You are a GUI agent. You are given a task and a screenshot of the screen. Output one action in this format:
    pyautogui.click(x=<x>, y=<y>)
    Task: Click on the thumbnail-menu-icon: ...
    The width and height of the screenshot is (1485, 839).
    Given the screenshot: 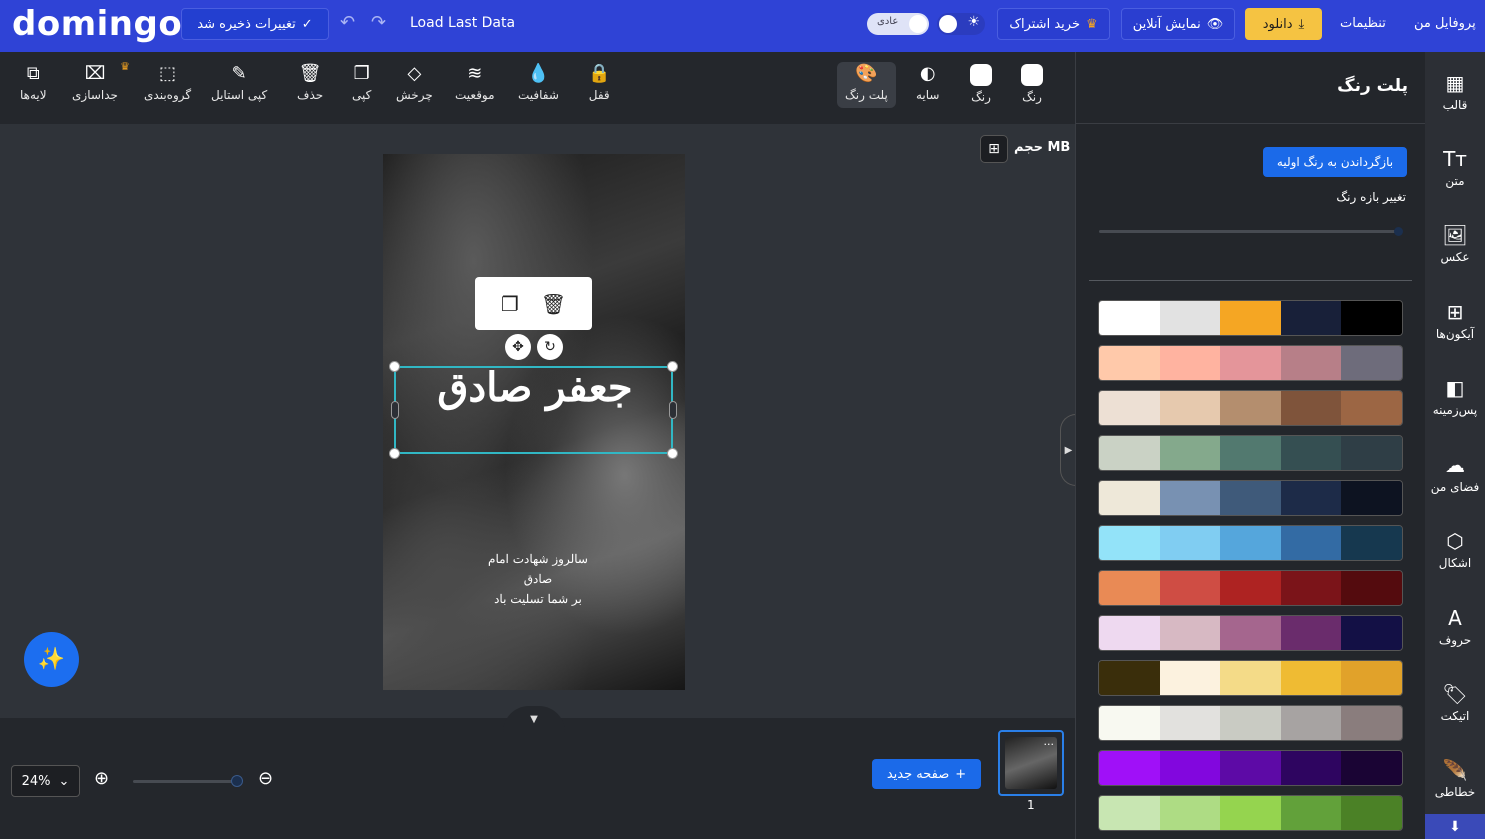 What is the action you would take?
    pyautogui.click(x=1049, y=741)
    